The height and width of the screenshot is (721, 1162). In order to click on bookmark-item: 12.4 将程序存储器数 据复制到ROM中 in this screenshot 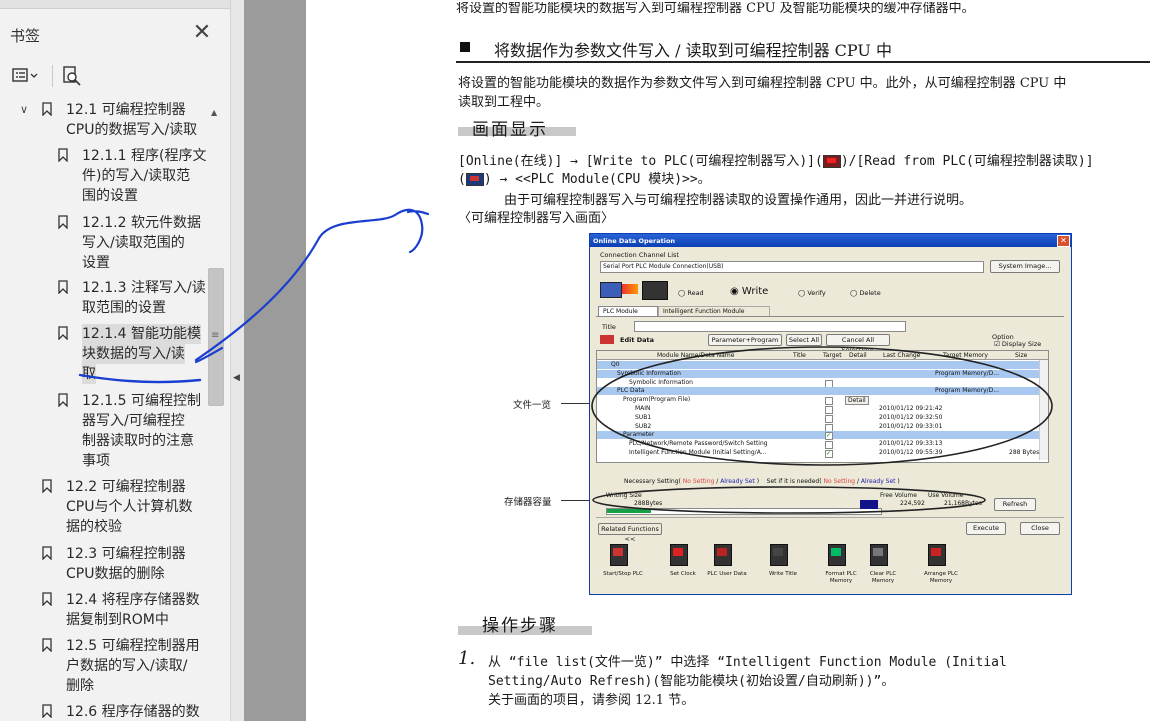, I will do `click(104, 610)`.